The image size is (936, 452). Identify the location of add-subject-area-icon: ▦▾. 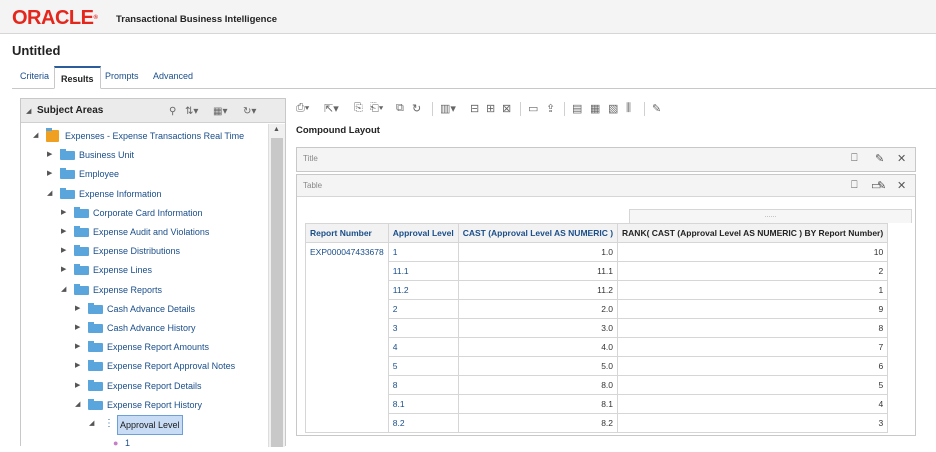
(220, 111).